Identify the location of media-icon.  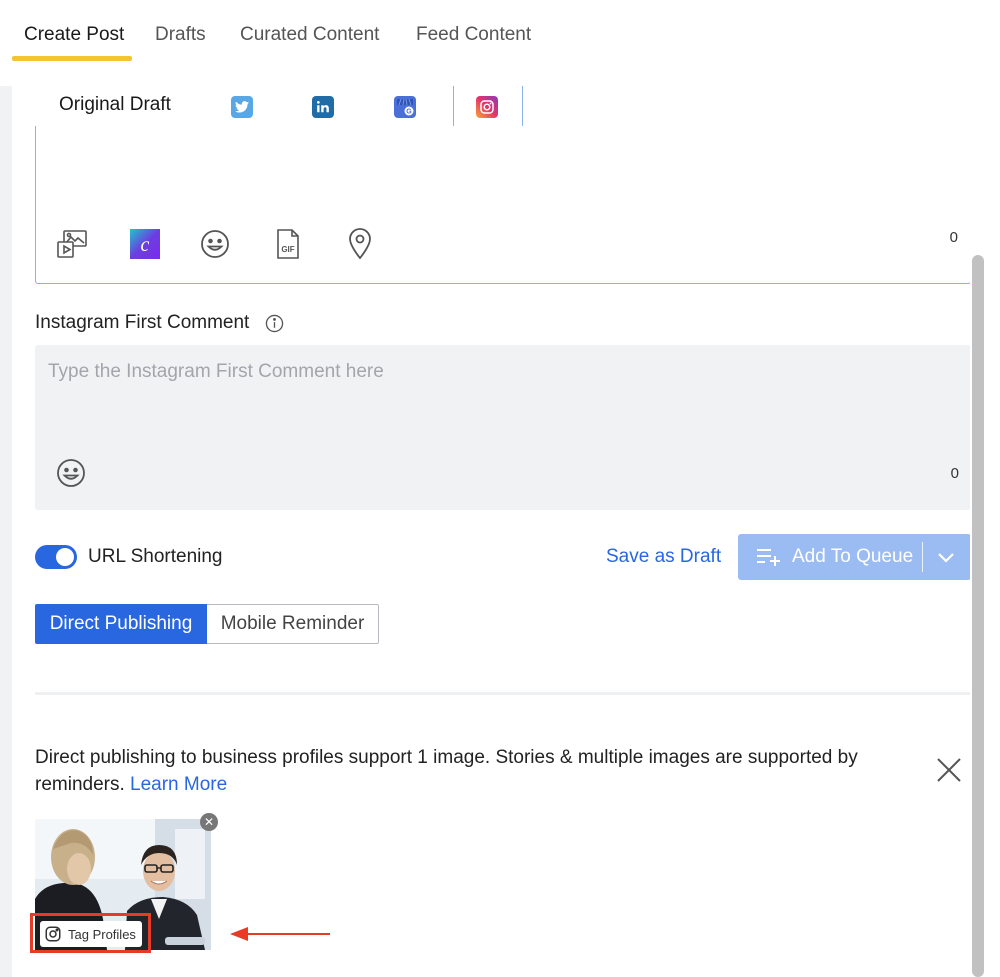
(72, 244).